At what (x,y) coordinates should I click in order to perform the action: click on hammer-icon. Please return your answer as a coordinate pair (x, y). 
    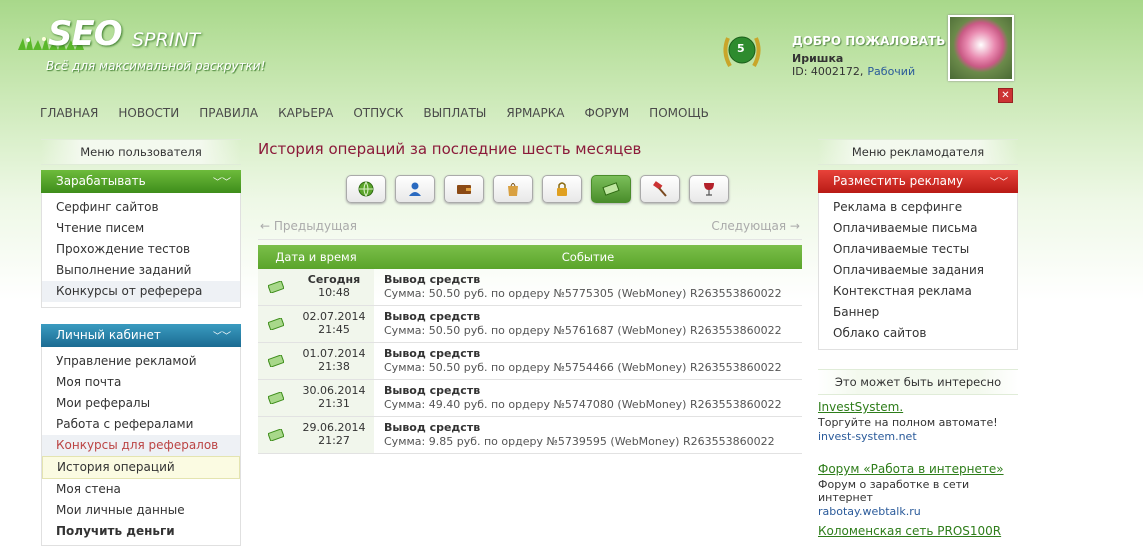
    Looking at the image, I should click on (660, 189).